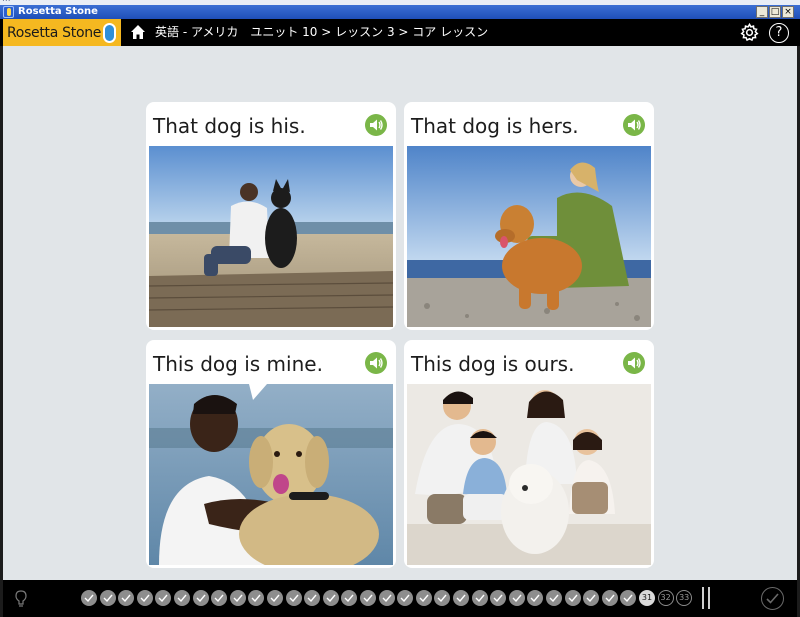  What do you see at coordinates (229, 126) in the screenshot?
I see `card-caption: That dog is his.` at bounding box center [229, 126].